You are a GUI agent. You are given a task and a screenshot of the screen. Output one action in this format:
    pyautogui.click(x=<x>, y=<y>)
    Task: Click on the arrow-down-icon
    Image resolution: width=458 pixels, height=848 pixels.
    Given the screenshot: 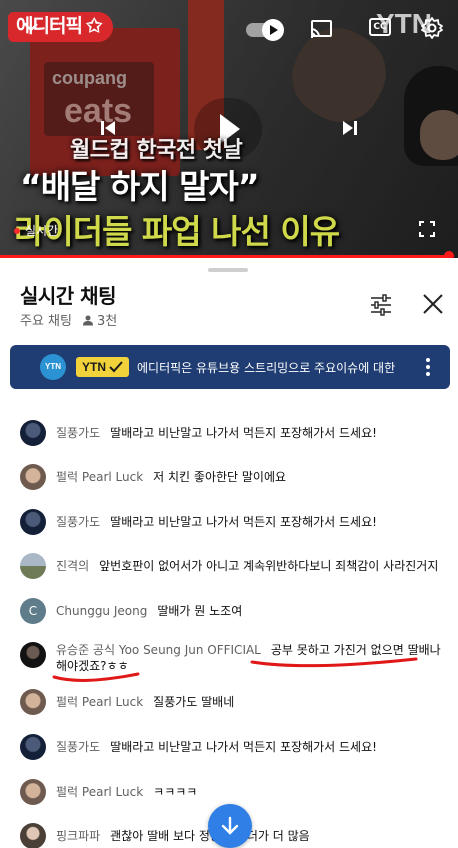 What is the action you would take?
    pyautogui.click(x=230, y=825)
    